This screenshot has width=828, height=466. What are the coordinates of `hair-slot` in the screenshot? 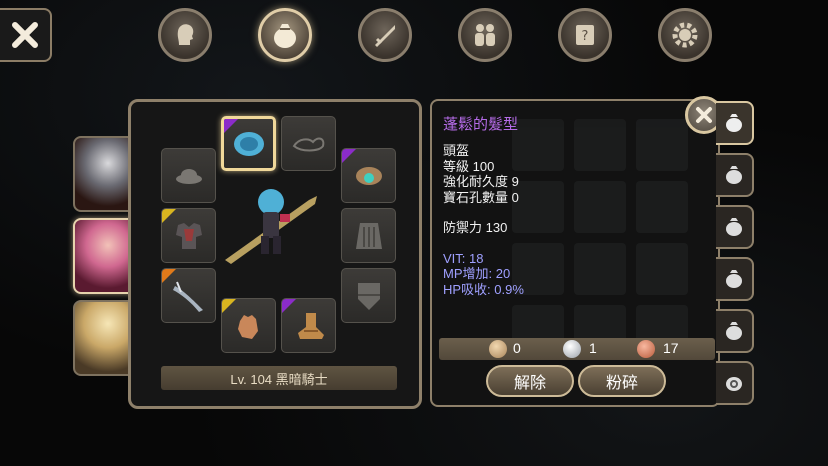 It's located at (248, 143).